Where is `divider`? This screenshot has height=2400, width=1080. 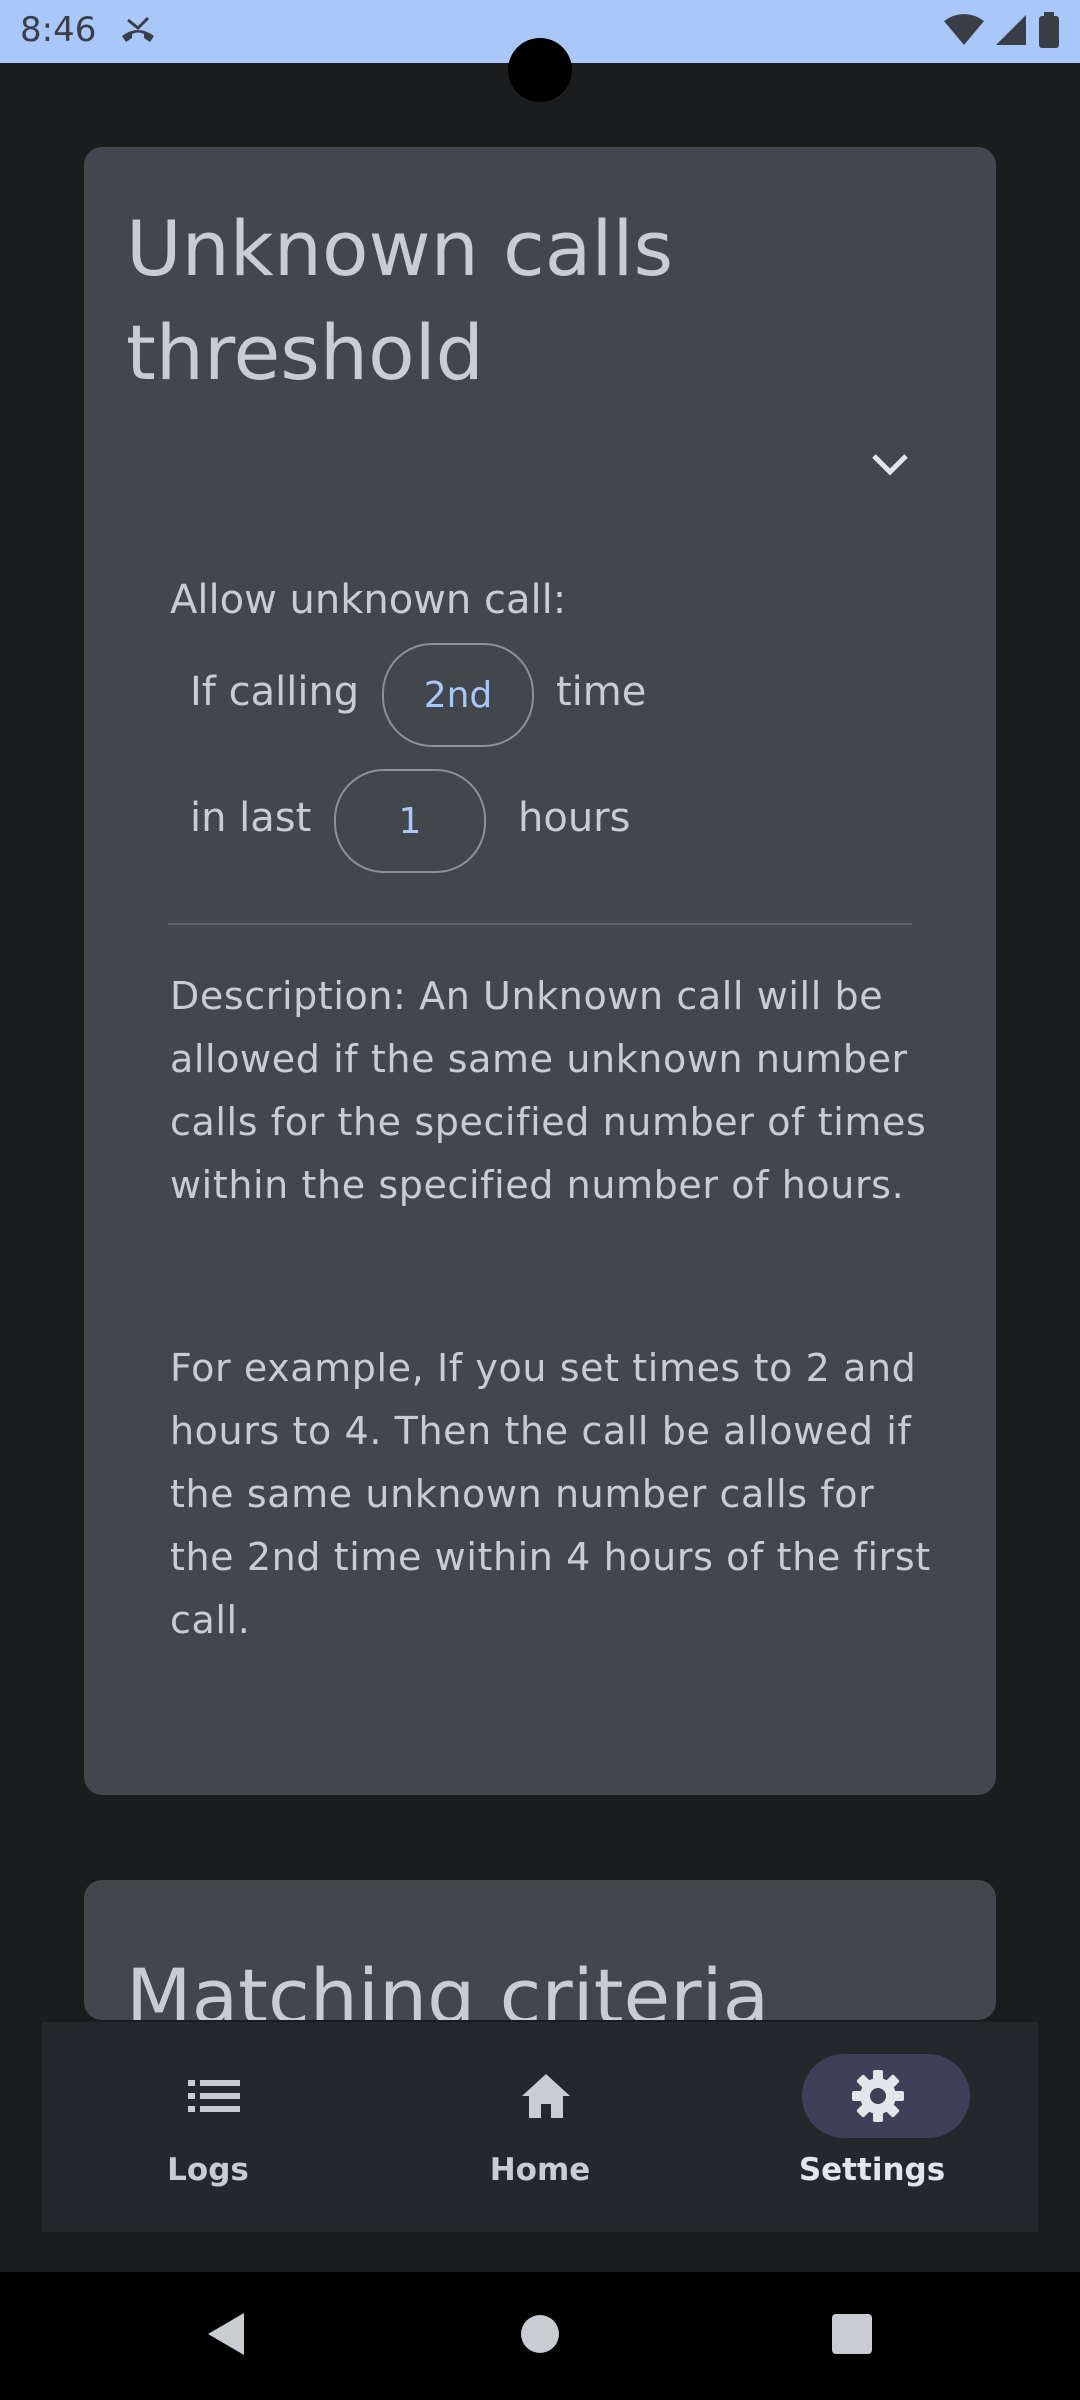
divider is located at coordinates (540, 924).